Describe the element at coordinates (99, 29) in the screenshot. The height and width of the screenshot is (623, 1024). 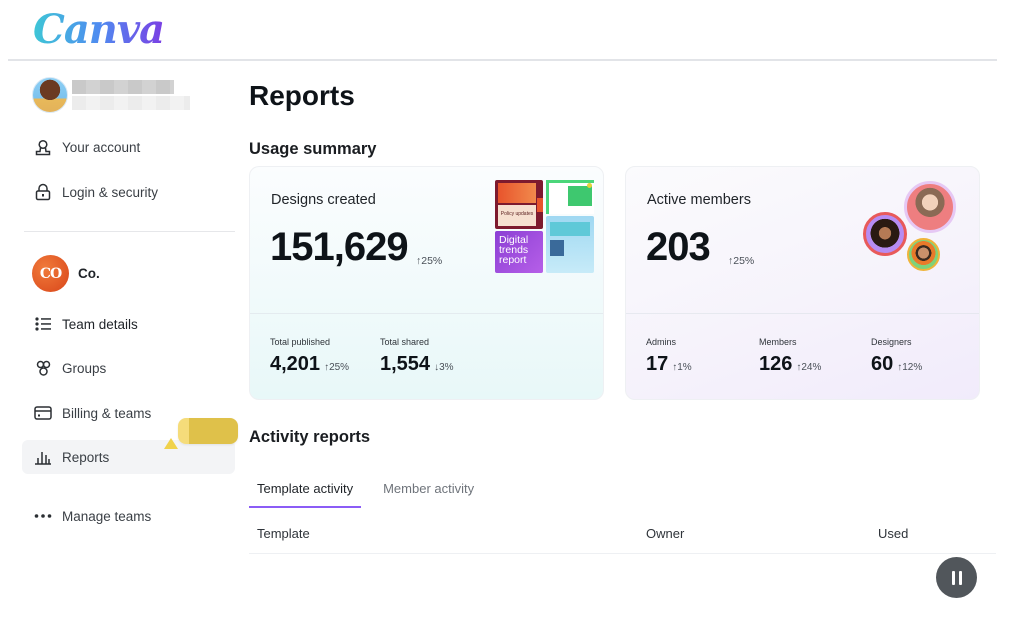
I see `canva-logo: Canva` at that location.